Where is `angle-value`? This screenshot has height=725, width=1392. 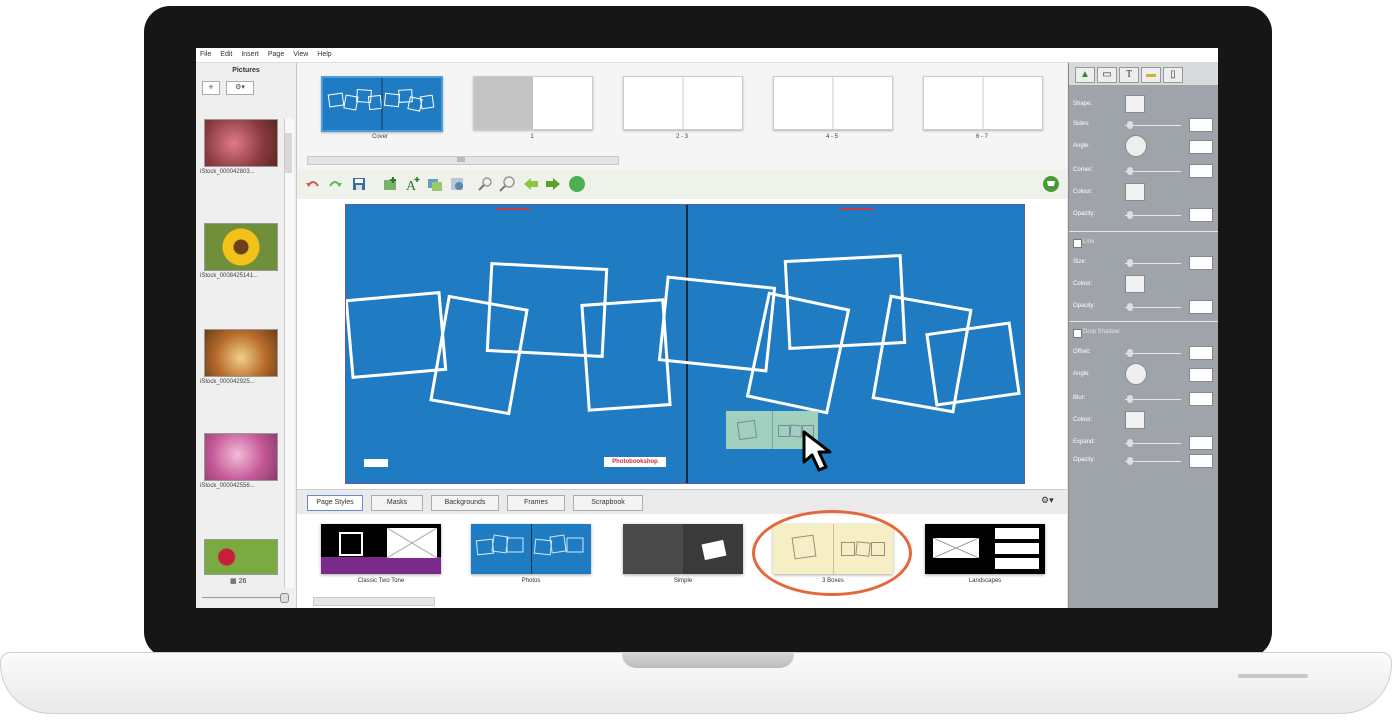
angle-value is located at coordinates (1201, 147).